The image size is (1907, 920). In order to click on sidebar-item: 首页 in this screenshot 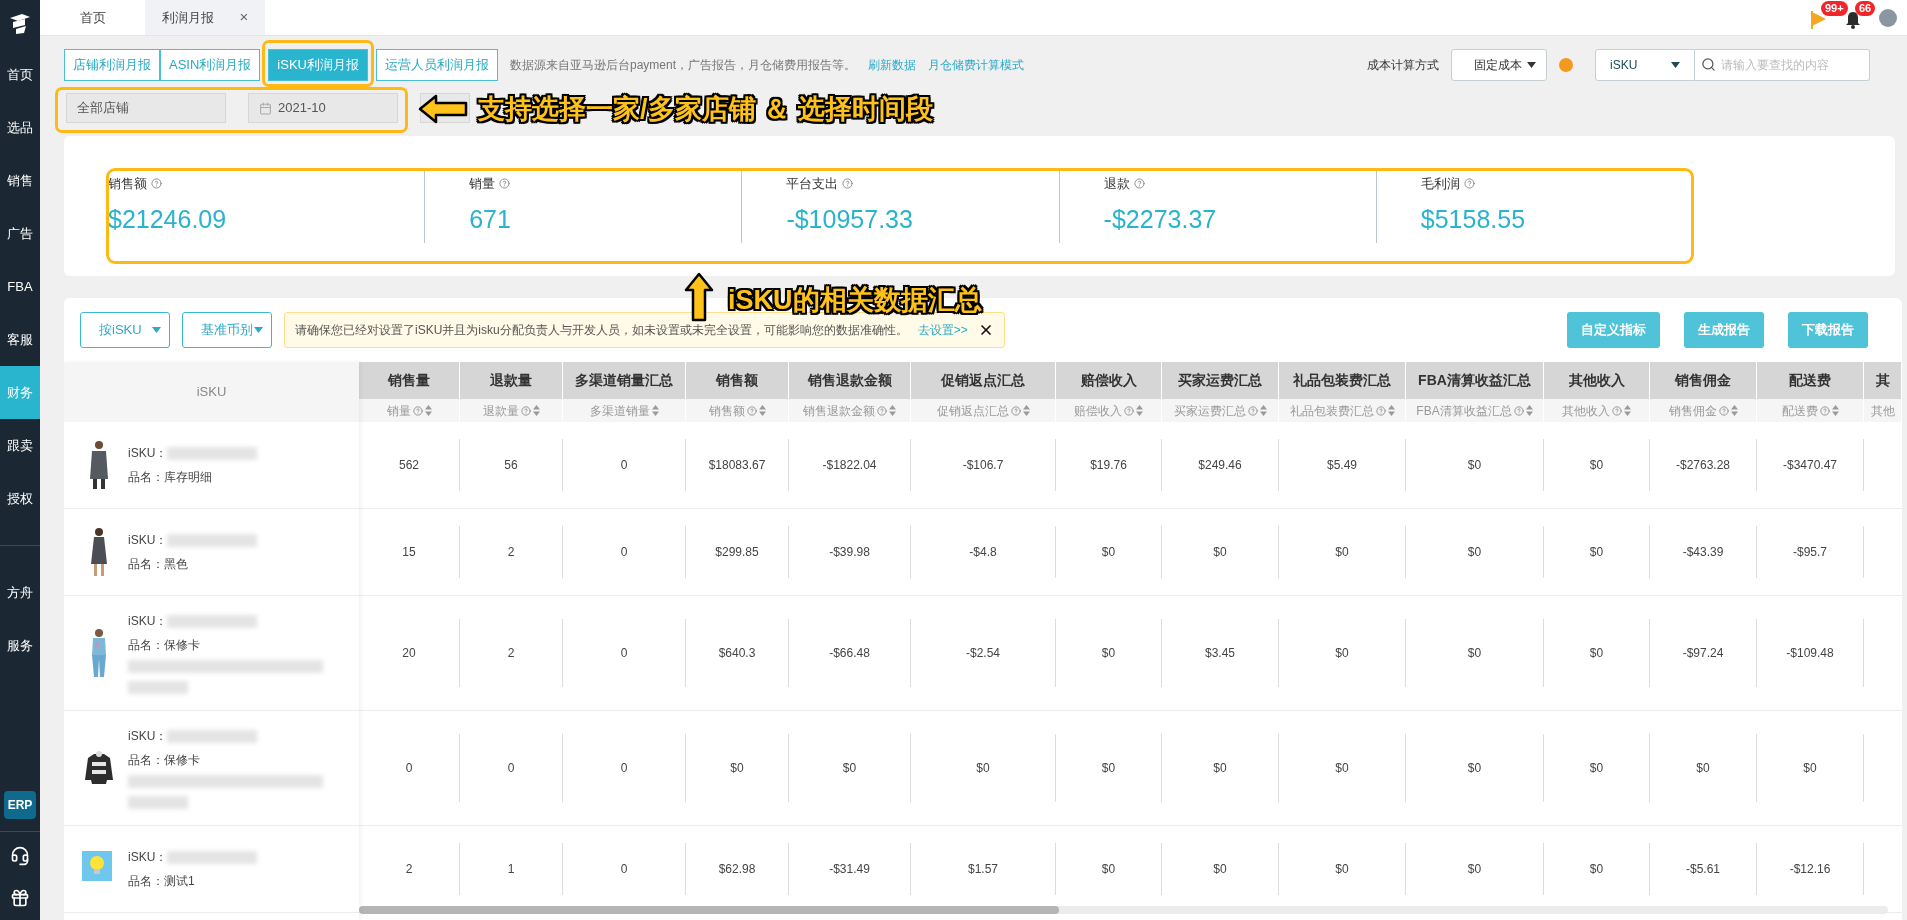, I will do `click(20, 74)`.